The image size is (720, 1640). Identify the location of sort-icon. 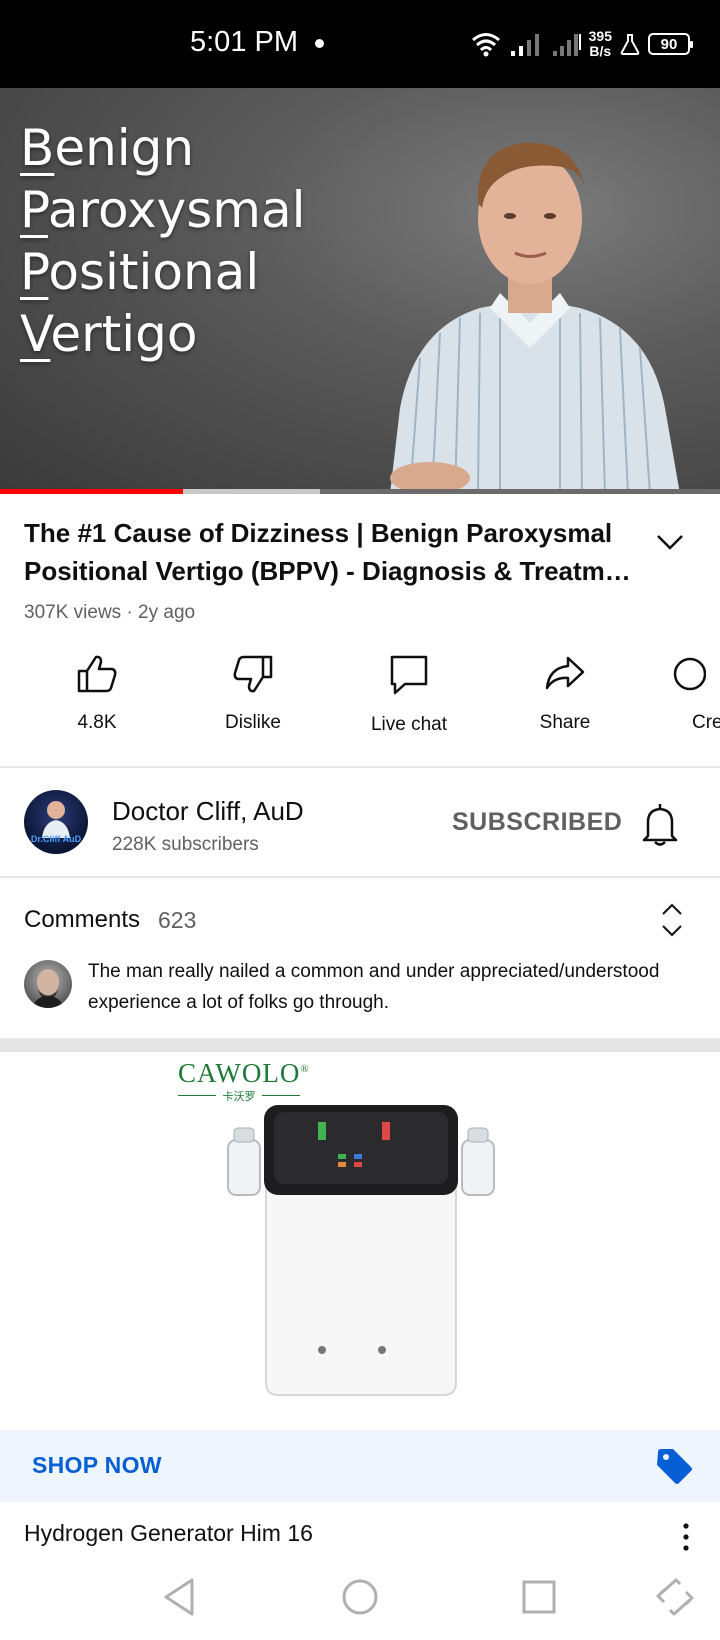
(672, 920).